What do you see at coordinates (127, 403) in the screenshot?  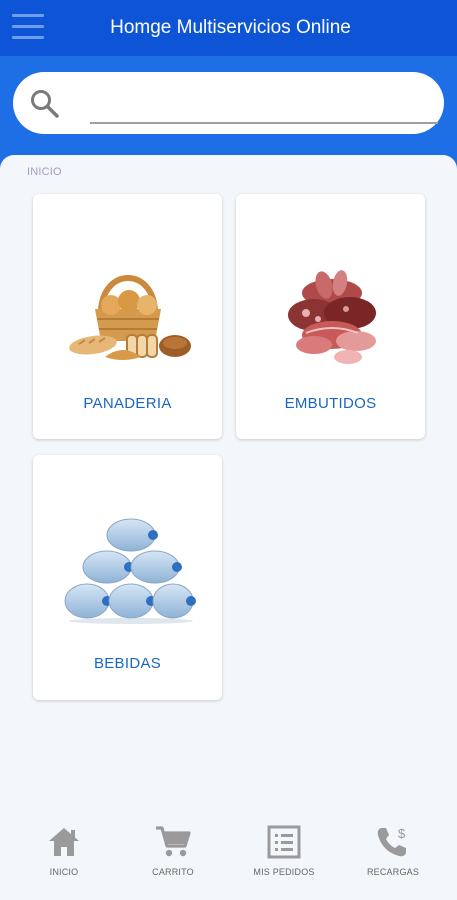 I see `category-label: PANADERIA` at bounding box center [127, 403].